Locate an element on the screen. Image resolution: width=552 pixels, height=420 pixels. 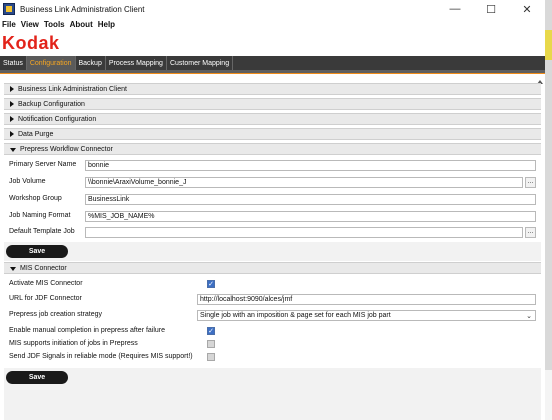
background-desktop-strip is located at coordinates (548, 210).